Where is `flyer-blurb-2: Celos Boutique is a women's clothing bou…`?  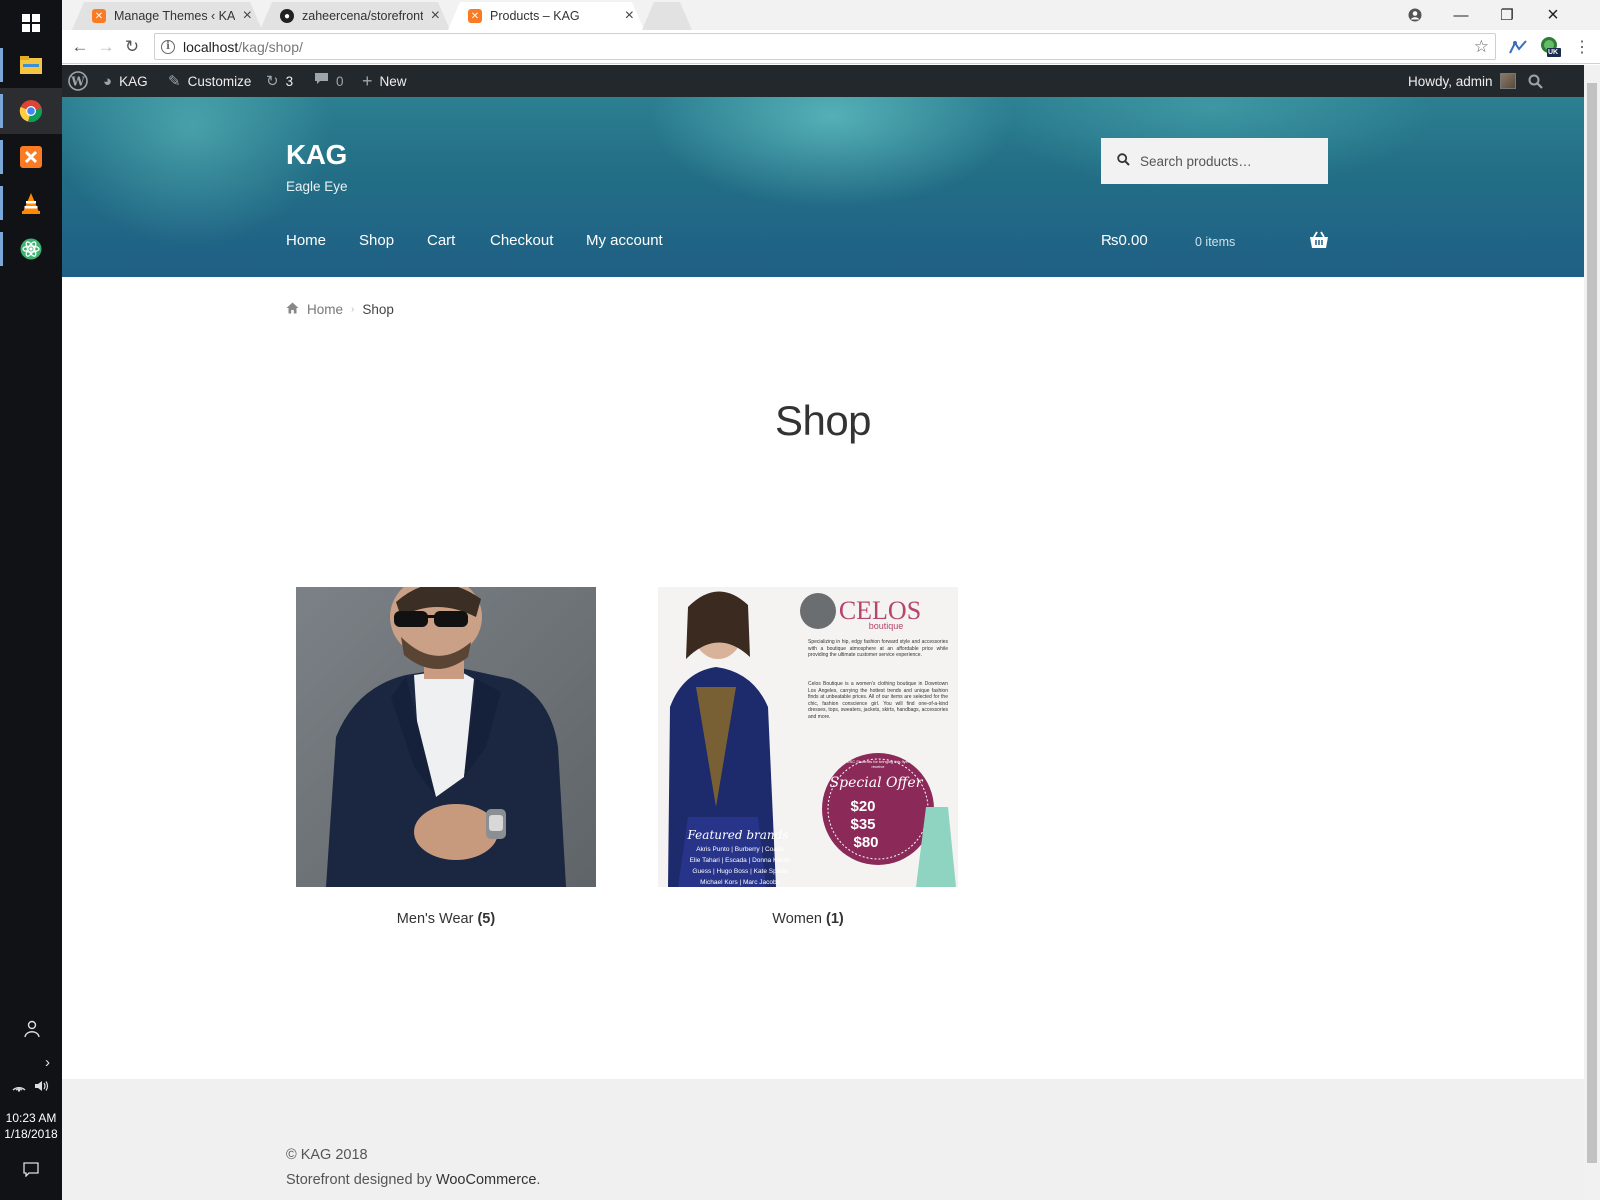
flyer-blurb-2: Celos Boutique is a women's clothing bou… is located at coordinates (878, 700).